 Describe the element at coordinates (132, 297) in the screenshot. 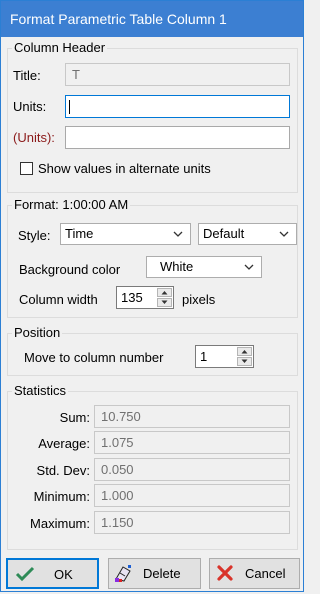

I see `column-width-value: 135` at that location.